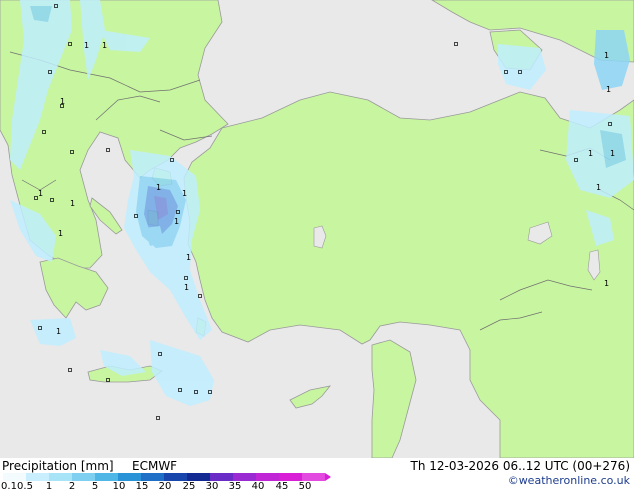 This screenshot has height=492, width=634. I want to click on color-scale-tick-label: 30, so click(212, 486).